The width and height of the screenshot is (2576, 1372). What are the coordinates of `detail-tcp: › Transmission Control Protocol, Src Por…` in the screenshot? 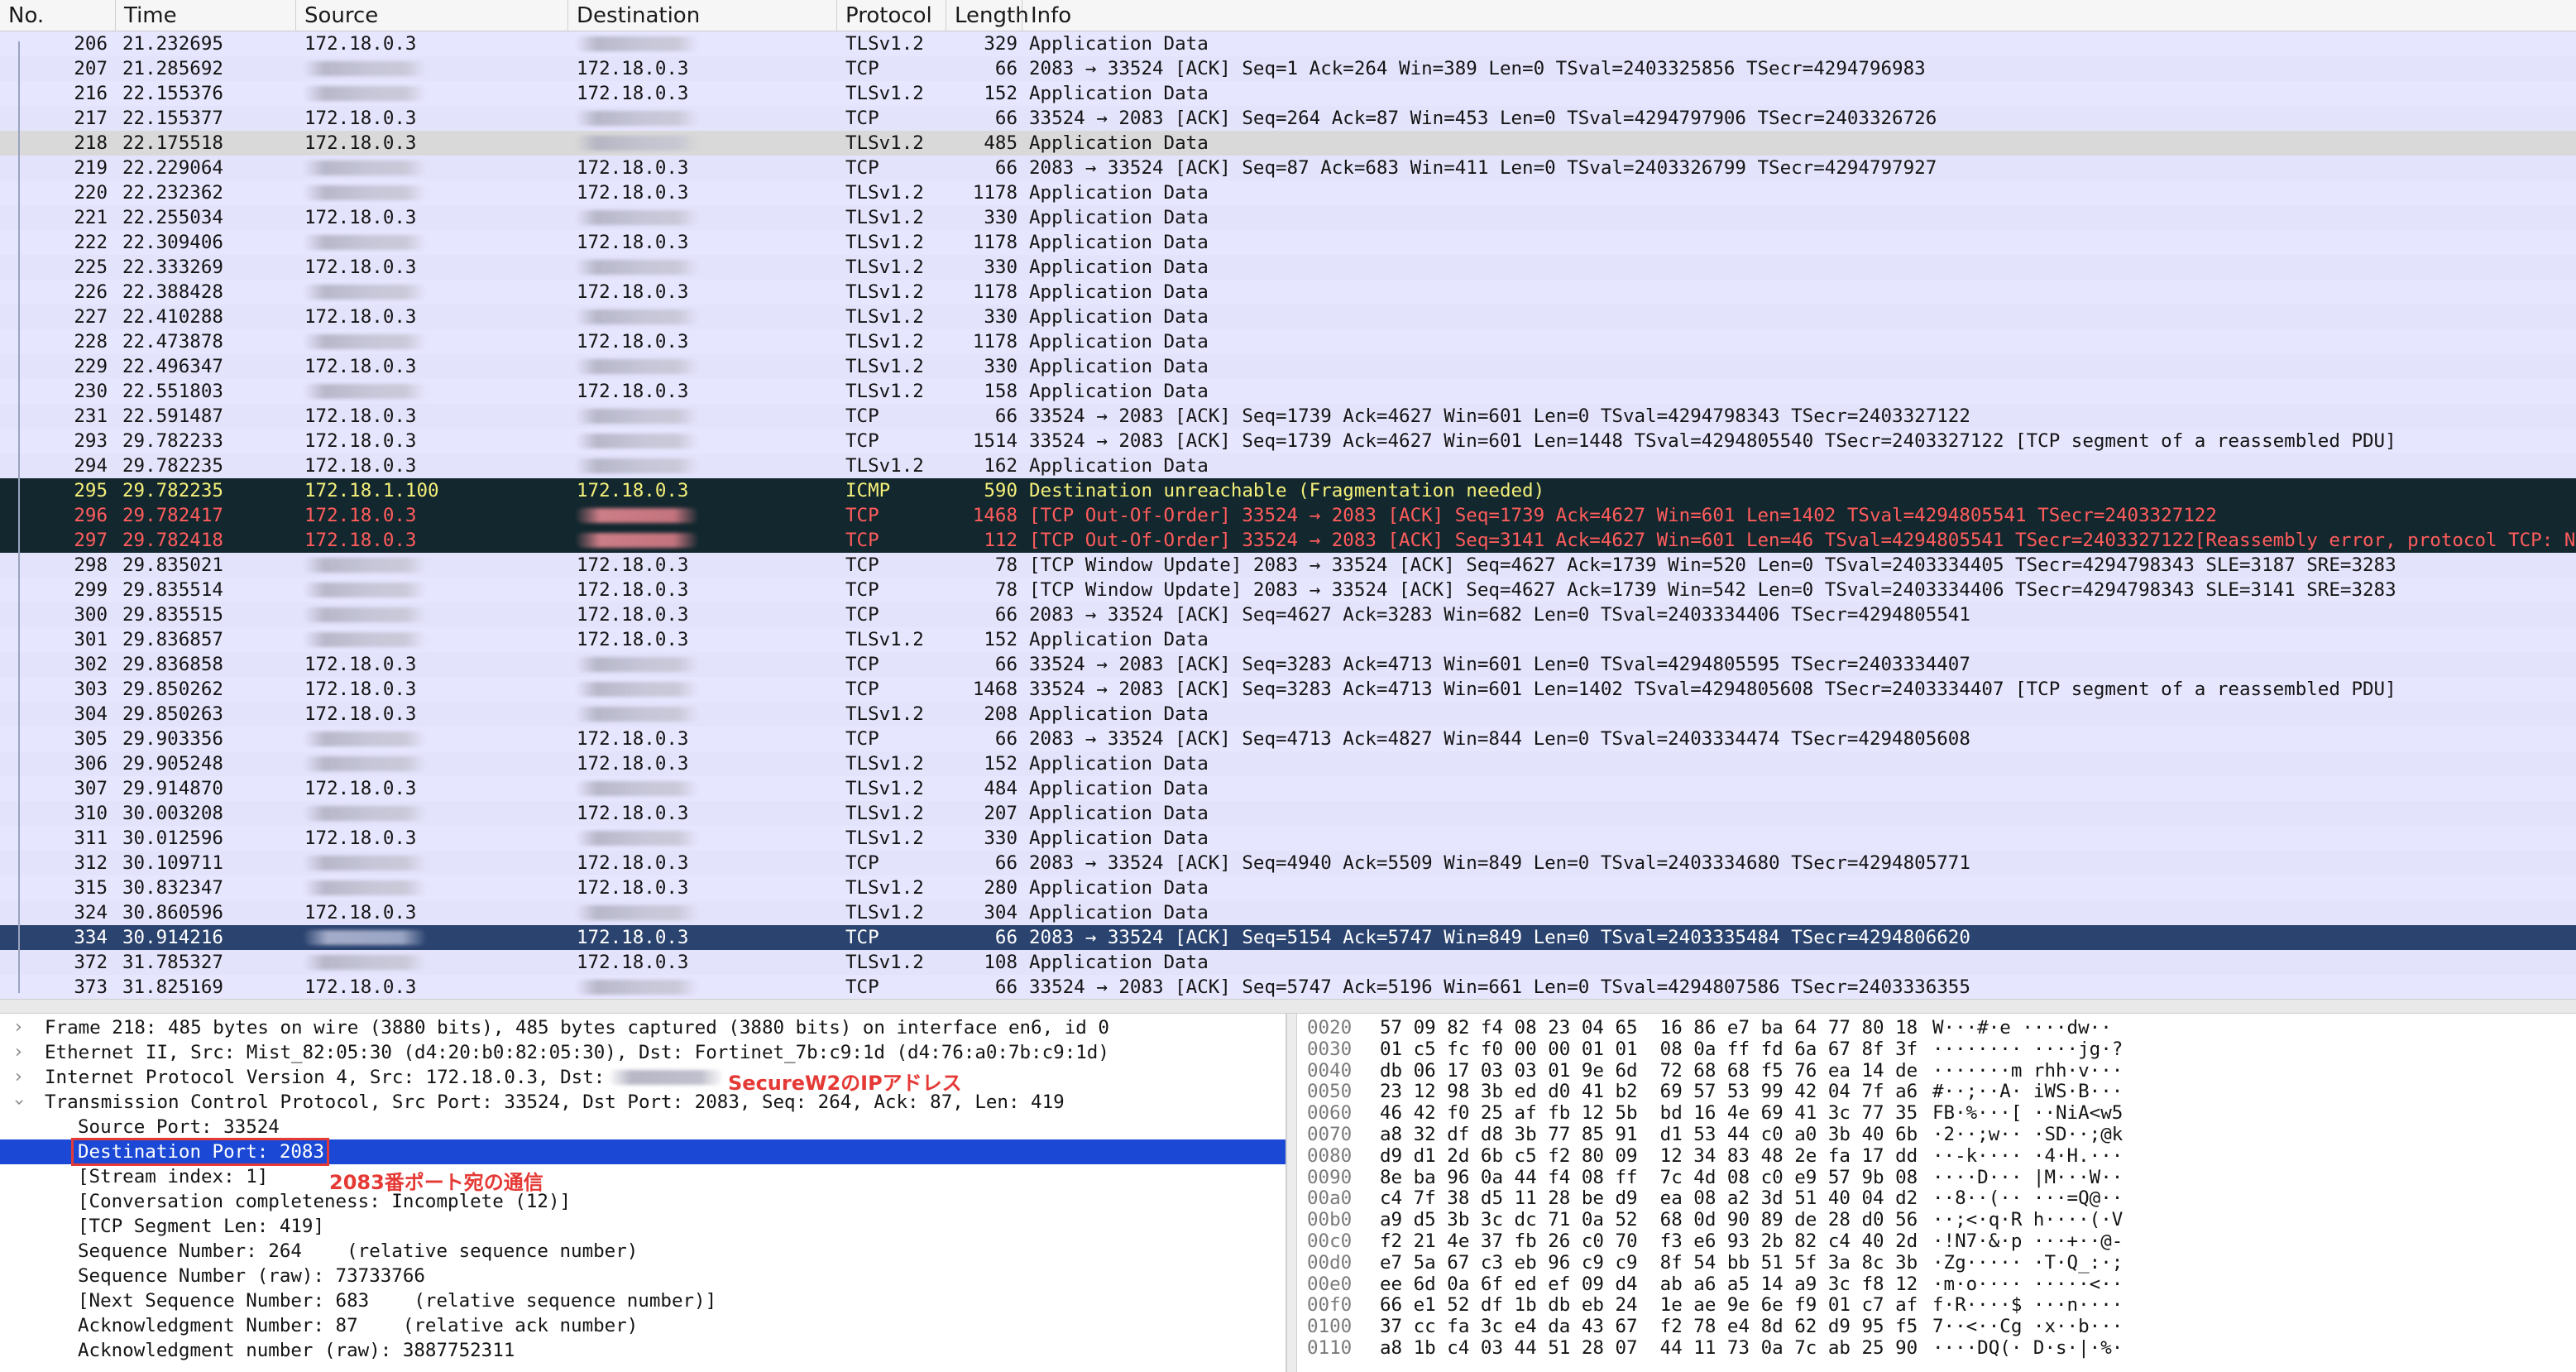 It's located at (643, 1102).